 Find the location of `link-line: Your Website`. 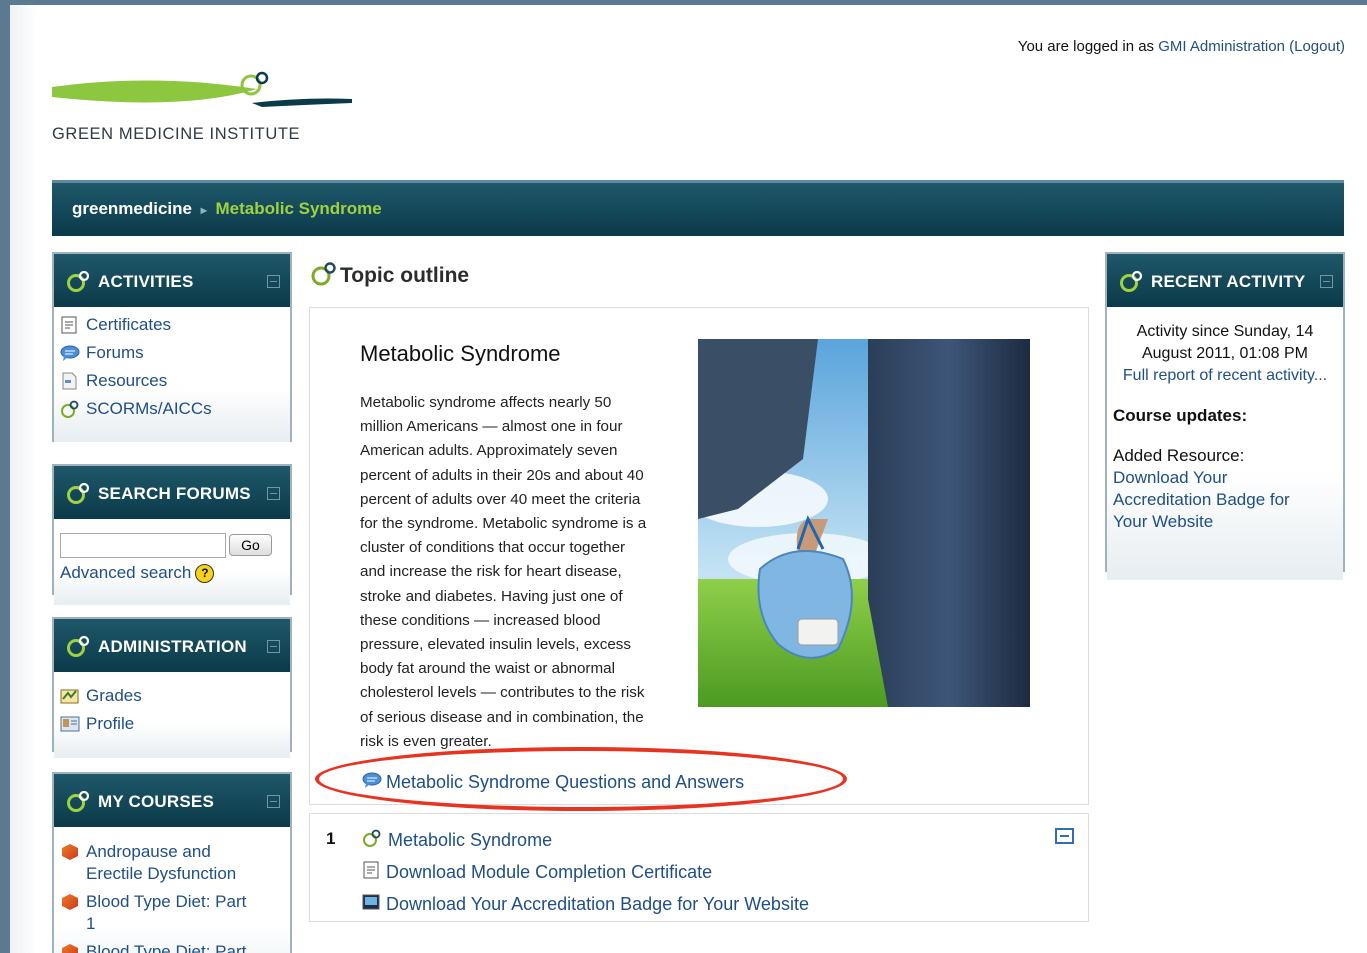

link-line: Your Website is located at coordinates (1163, 521).